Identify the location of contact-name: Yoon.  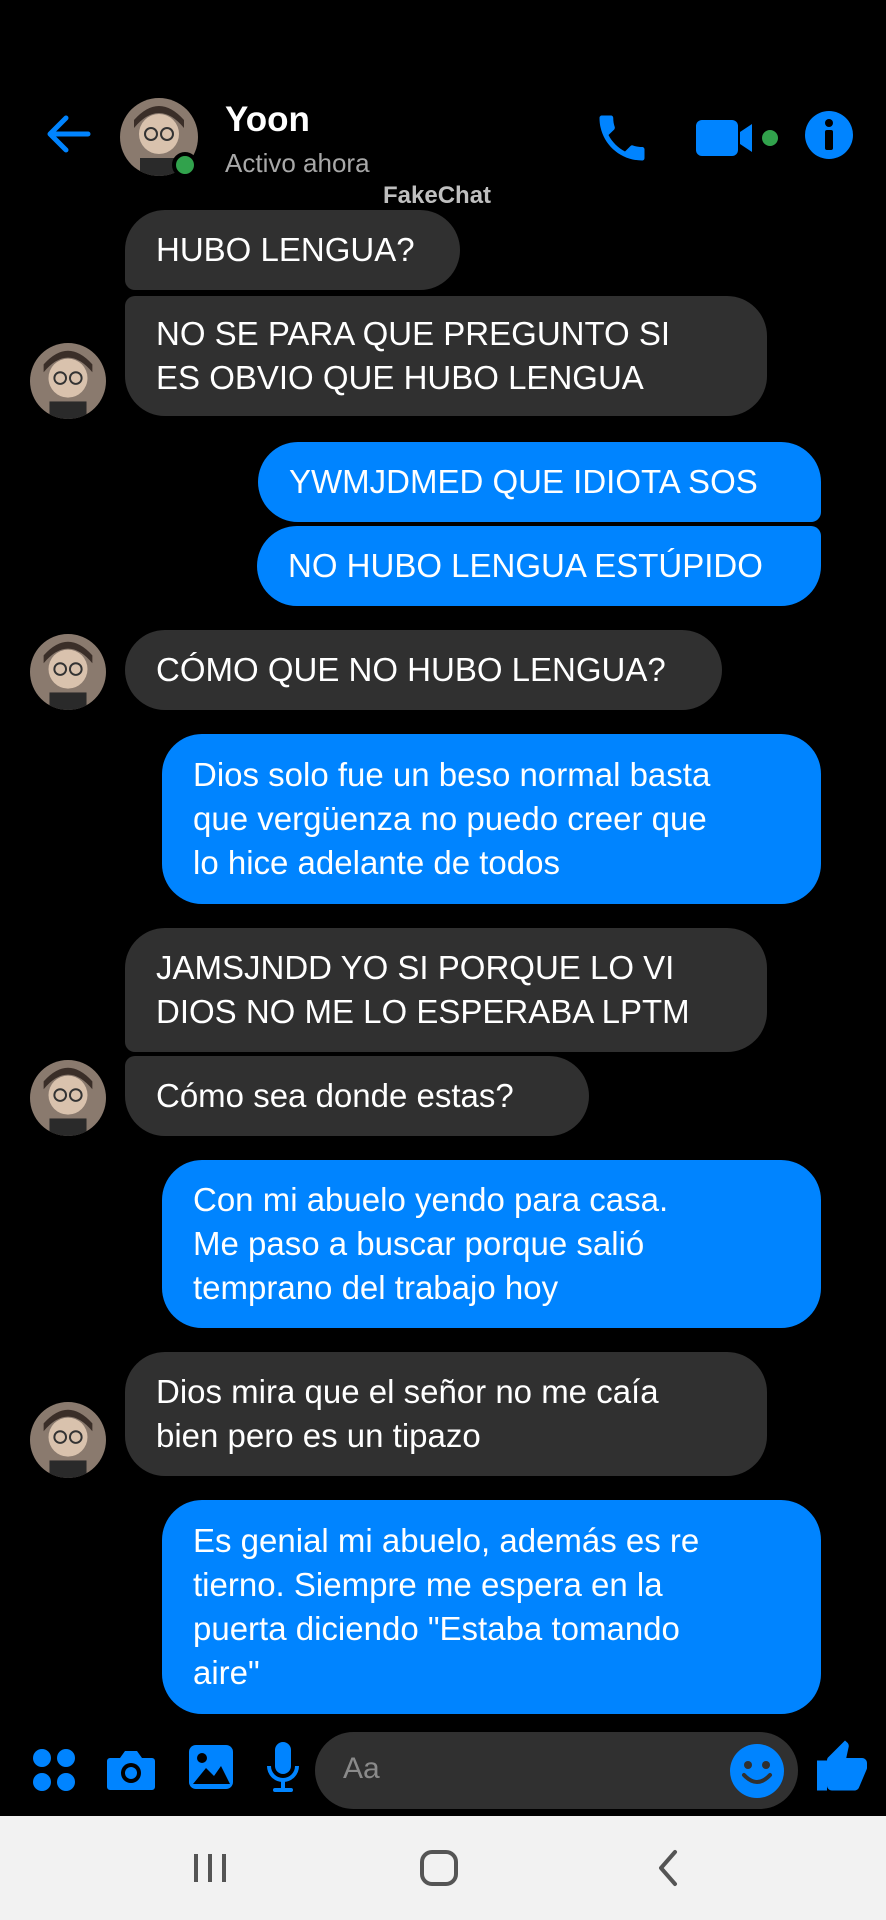
(267, 120).